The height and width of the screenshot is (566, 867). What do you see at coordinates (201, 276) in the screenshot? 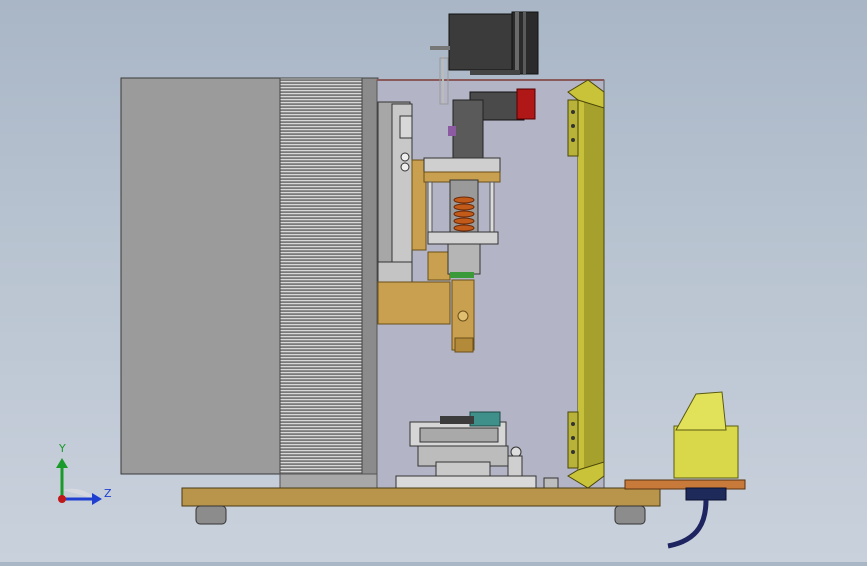
I see `housing-panel-icon` at bounding box center [201, 276].